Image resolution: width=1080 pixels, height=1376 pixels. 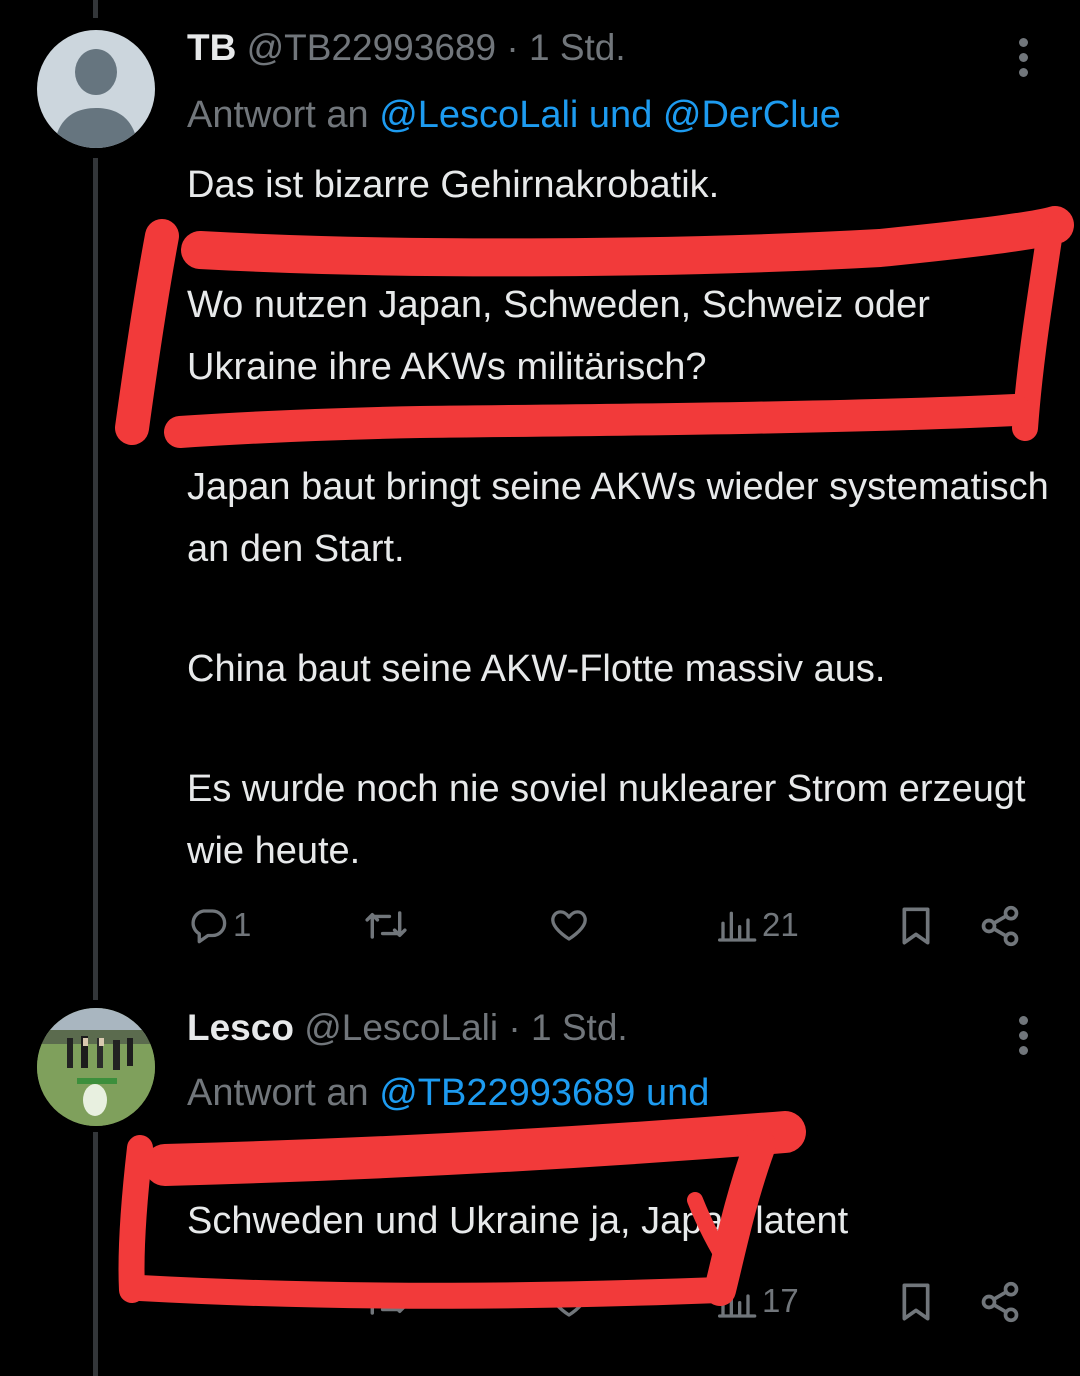 What do you see at coordinates (95, 579) in the screenshot?
I see `thread-line-upper` at bounding box center [95, 579].